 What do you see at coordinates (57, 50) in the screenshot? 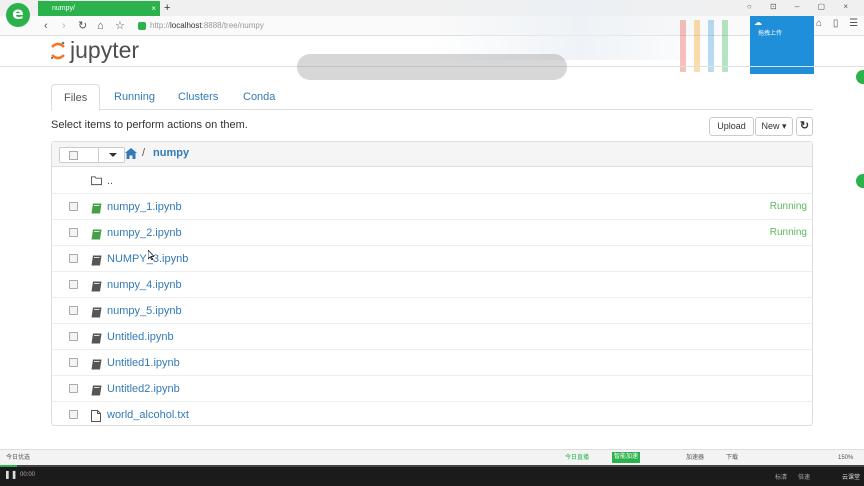
I see `jupyter-logo-icon` at bounding box center [57, 50].